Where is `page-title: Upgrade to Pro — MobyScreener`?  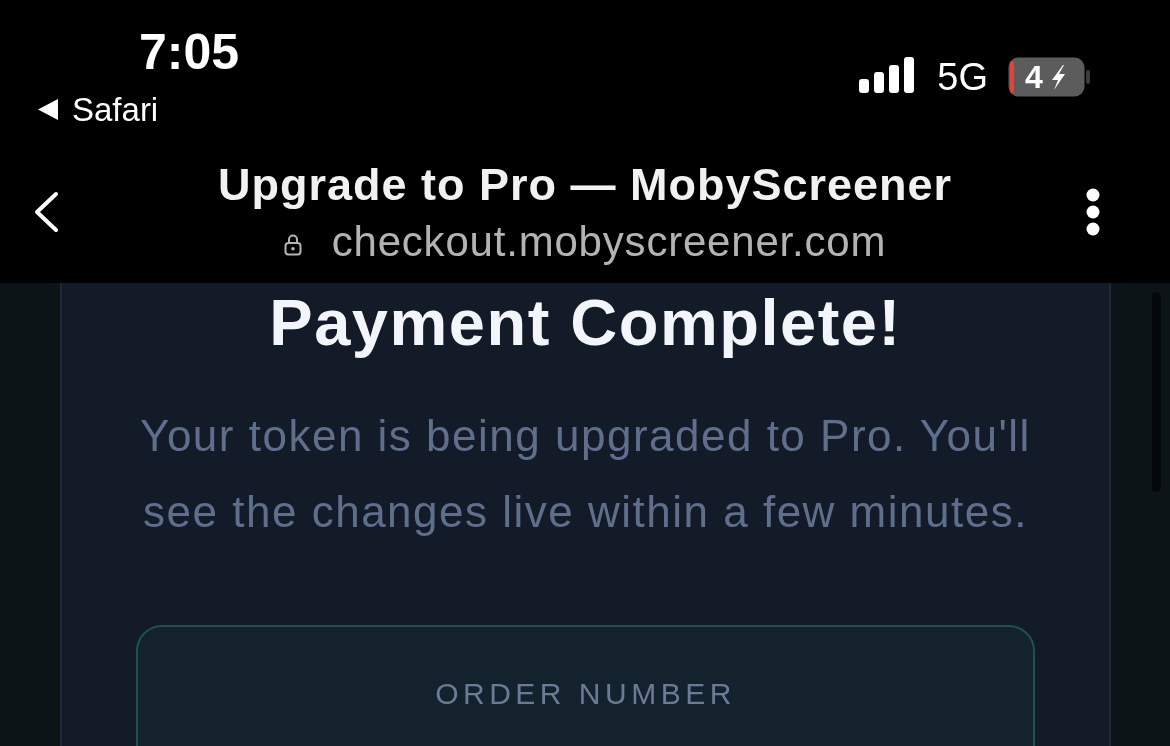
page-title: Upgrade to Pro — MobyScreener is located at coordinates (585, 184).